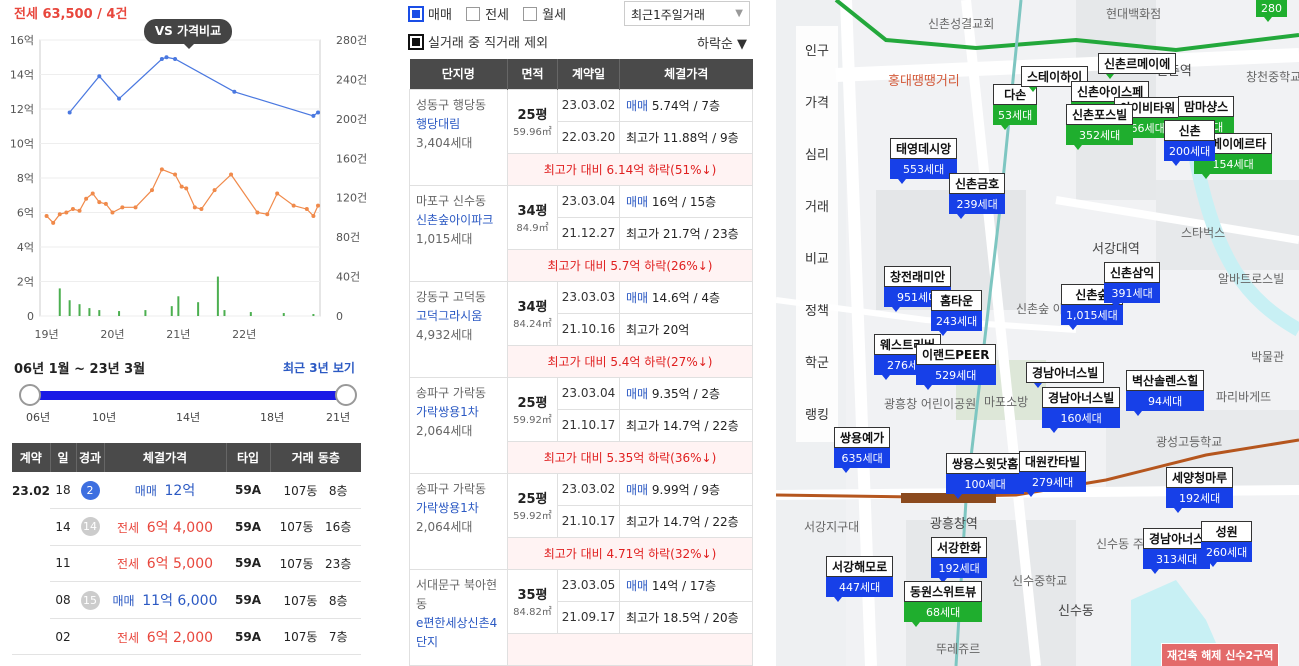 This screenshot has height=666, width=1299. I want to click on complex-name: 신촌숲아이파크, so click(458, 220).